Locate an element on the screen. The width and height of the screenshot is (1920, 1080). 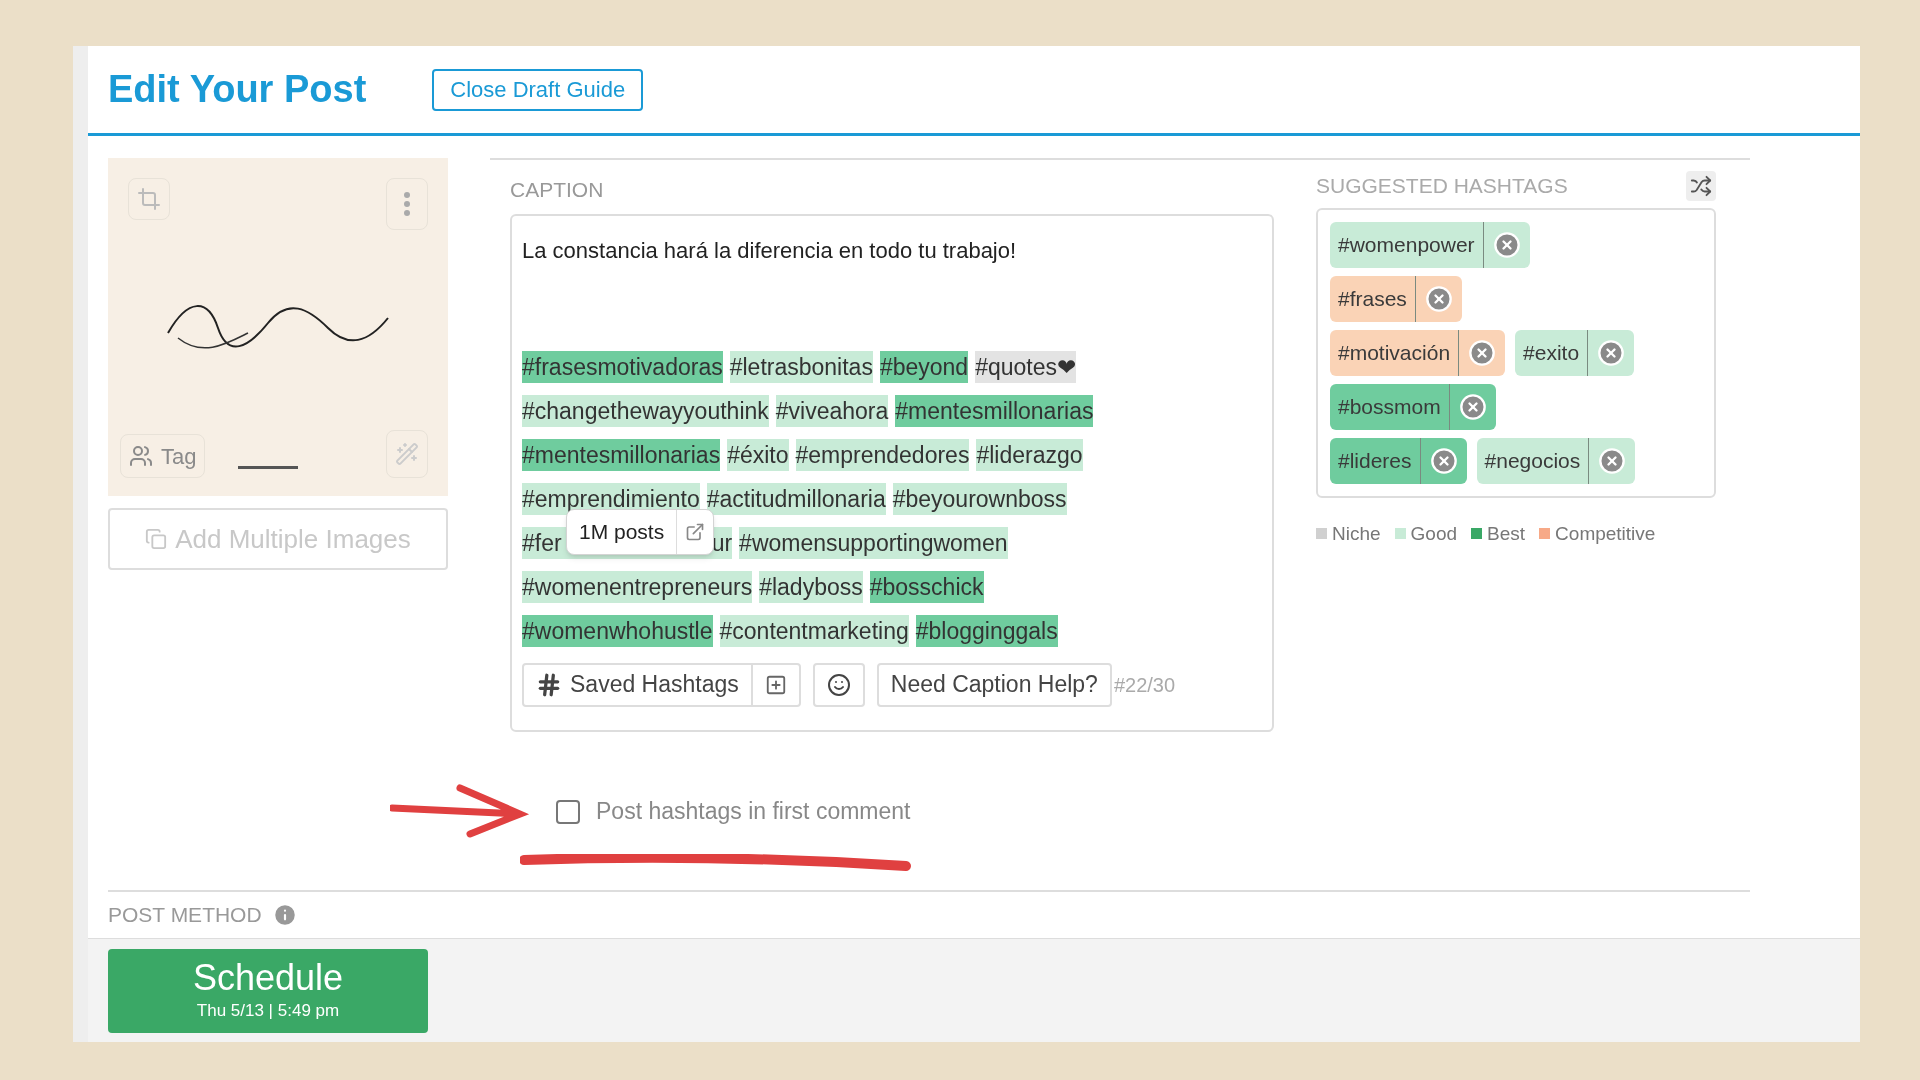
post-count: 1M posts is located at coordinates (622, 531).